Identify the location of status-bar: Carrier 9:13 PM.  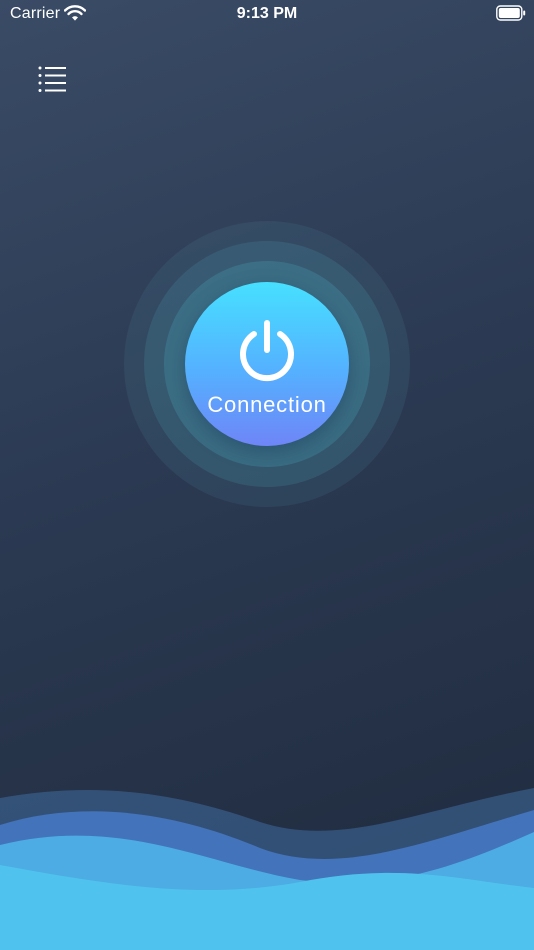
(267, 15).